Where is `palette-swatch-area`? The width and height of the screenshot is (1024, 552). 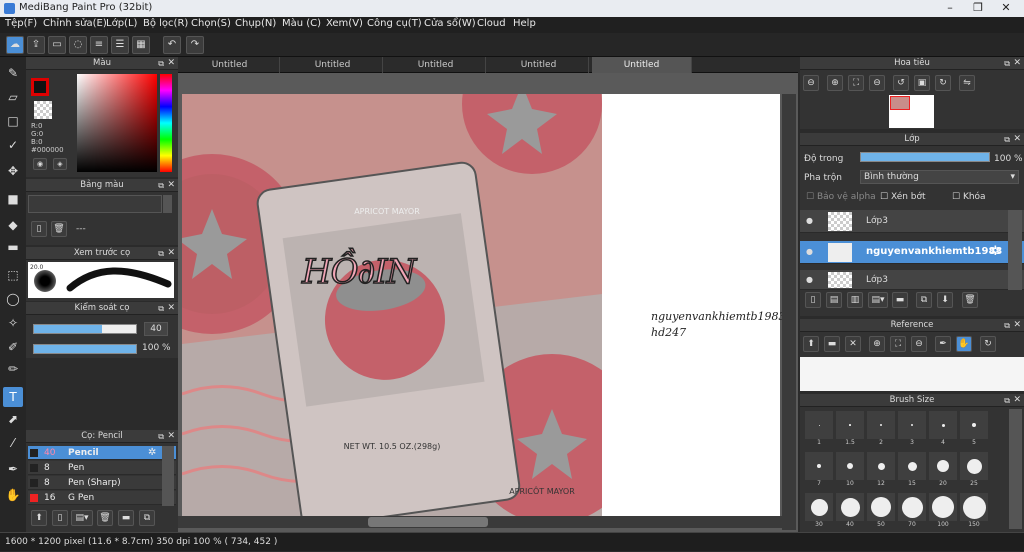
palette-swatch-area is located at coordinates (95, 204).